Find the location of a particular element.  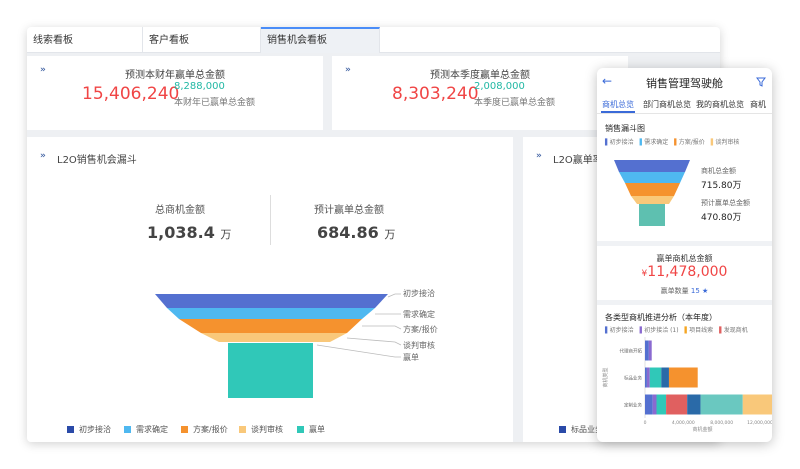

y-axis-label: 商机类型 is located at coordinates (605, 377).